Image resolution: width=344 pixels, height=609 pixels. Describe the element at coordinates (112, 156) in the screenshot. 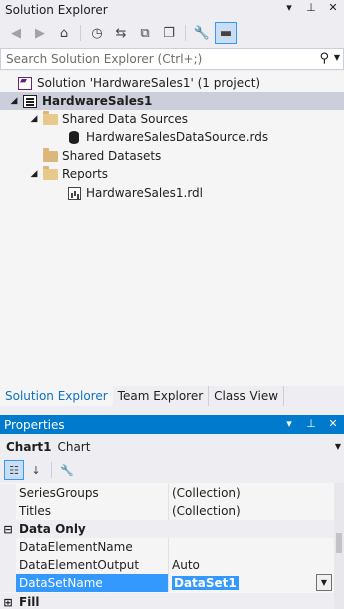

I see `tree-node-label: Shared Datasets` at that location.